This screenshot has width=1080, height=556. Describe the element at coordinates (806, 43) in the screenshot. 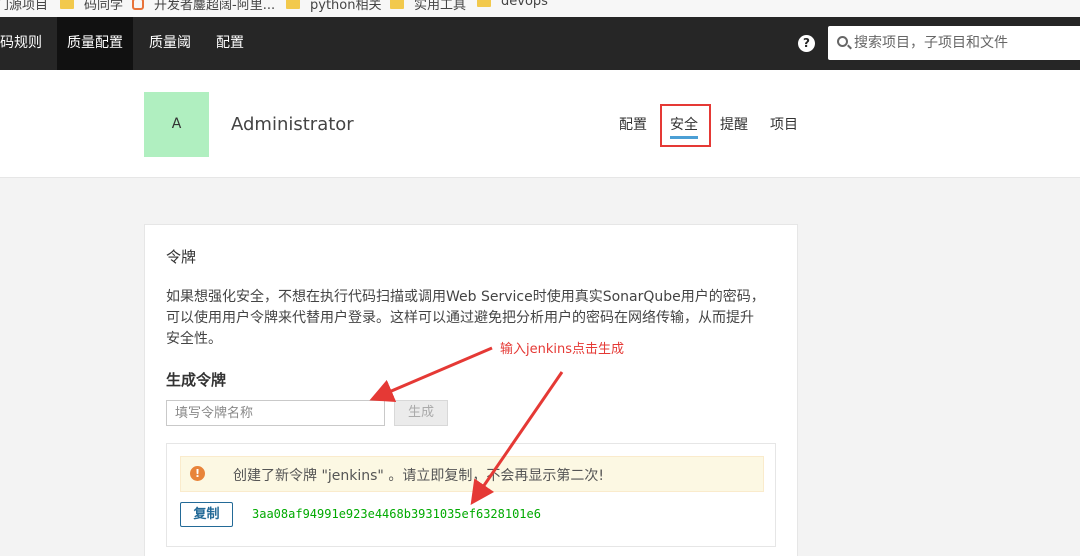

I see `help-icon: ?` at that location.